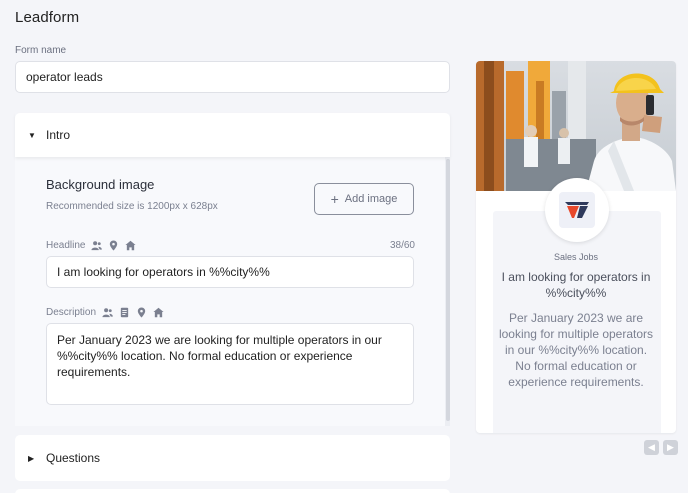 Image resolution: width=688 pixels, height=493 pixels. What do you see at coordinates (670, 447) in the screenshot?
I see `arrow-right-icon: ▶` at bounding box center [670, 447].